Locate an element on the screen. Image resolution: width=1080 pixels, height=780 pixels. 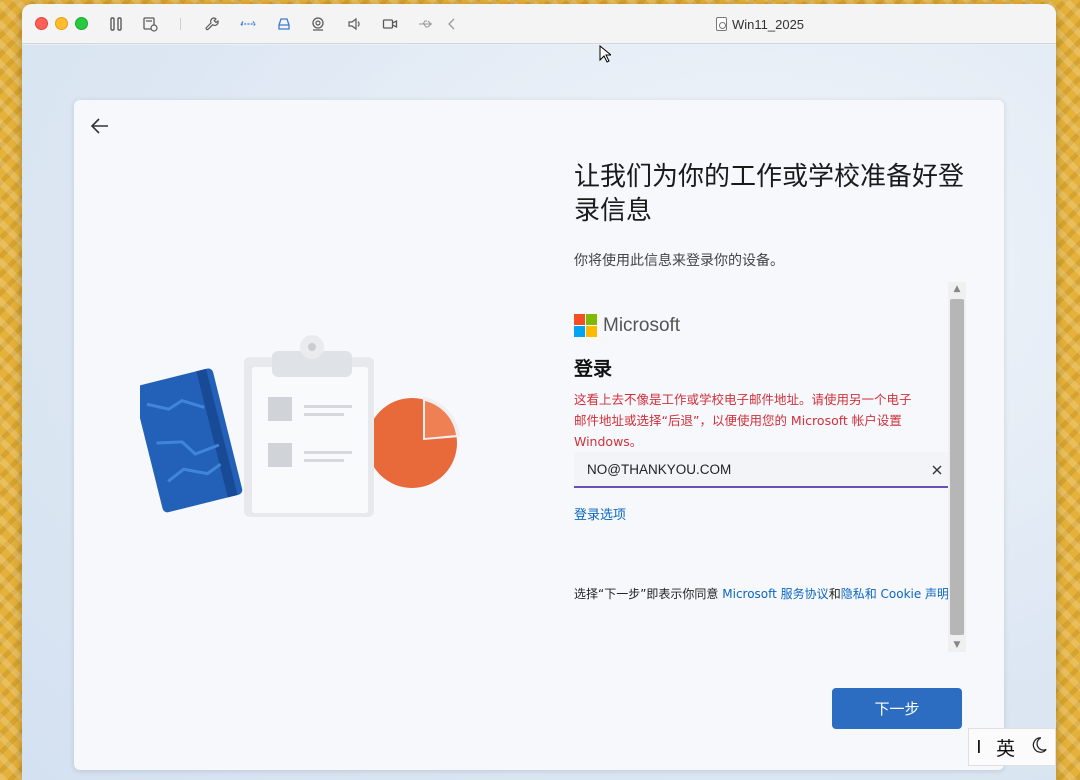
email-field is located at coordinates (761, 470).